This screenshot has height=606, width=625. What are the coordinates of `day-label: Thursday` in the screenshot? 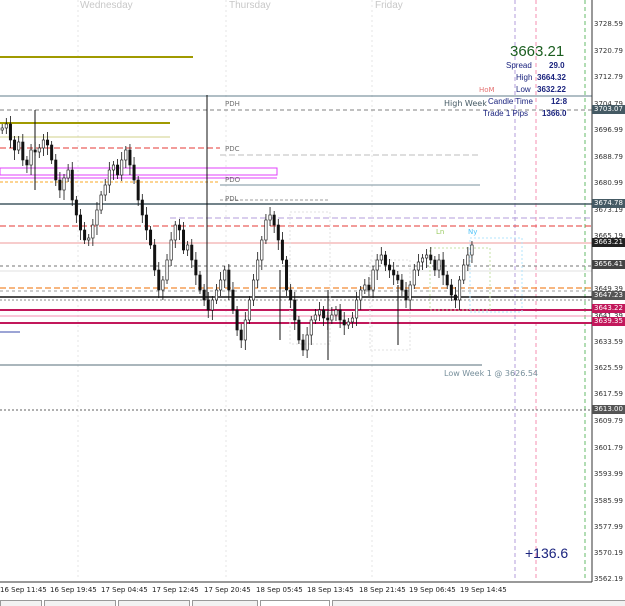 It's located at (250, 5).